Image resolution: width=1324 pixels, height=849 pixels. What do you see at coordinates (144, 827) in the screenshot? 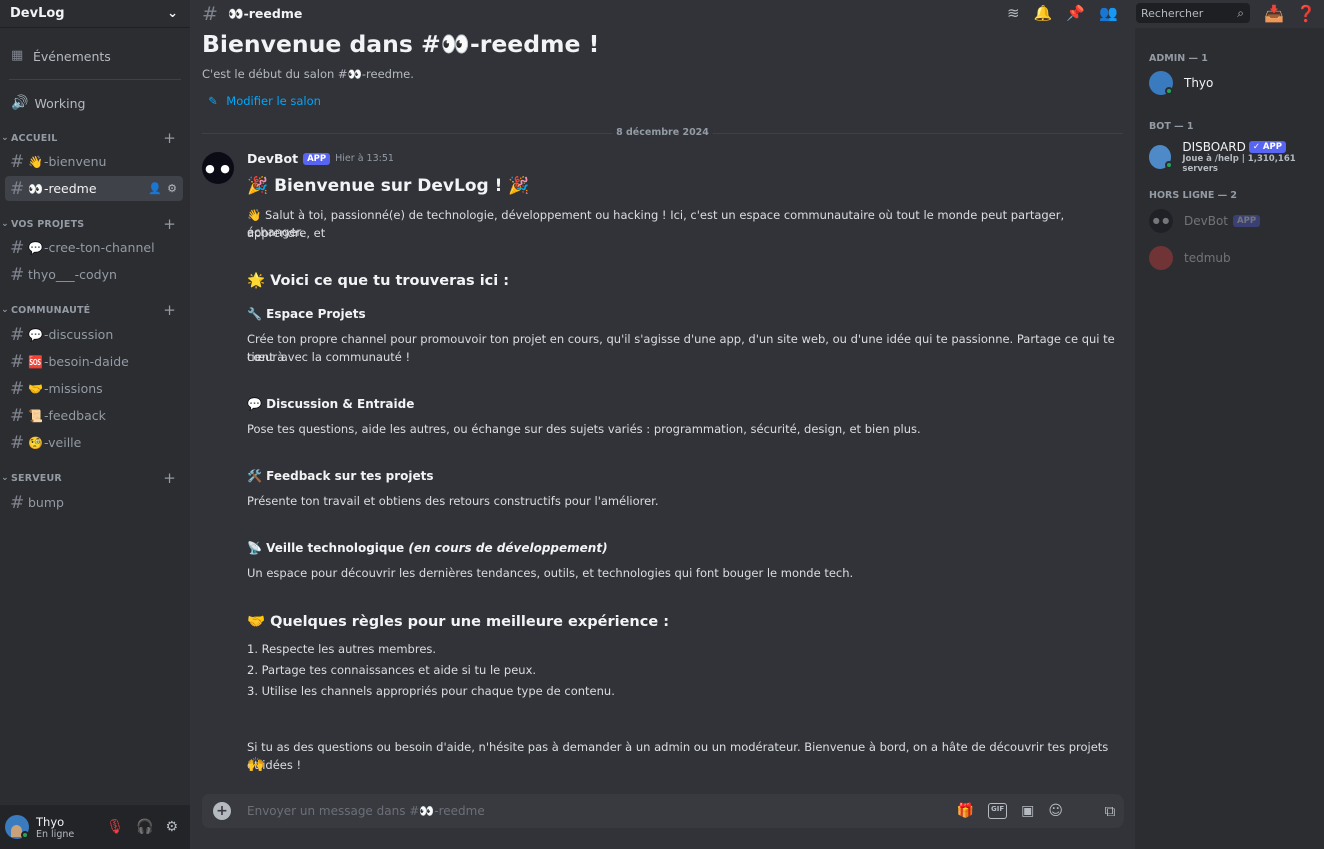
I see `headphones-icon: 🎧` at bounding box center [144, 827].